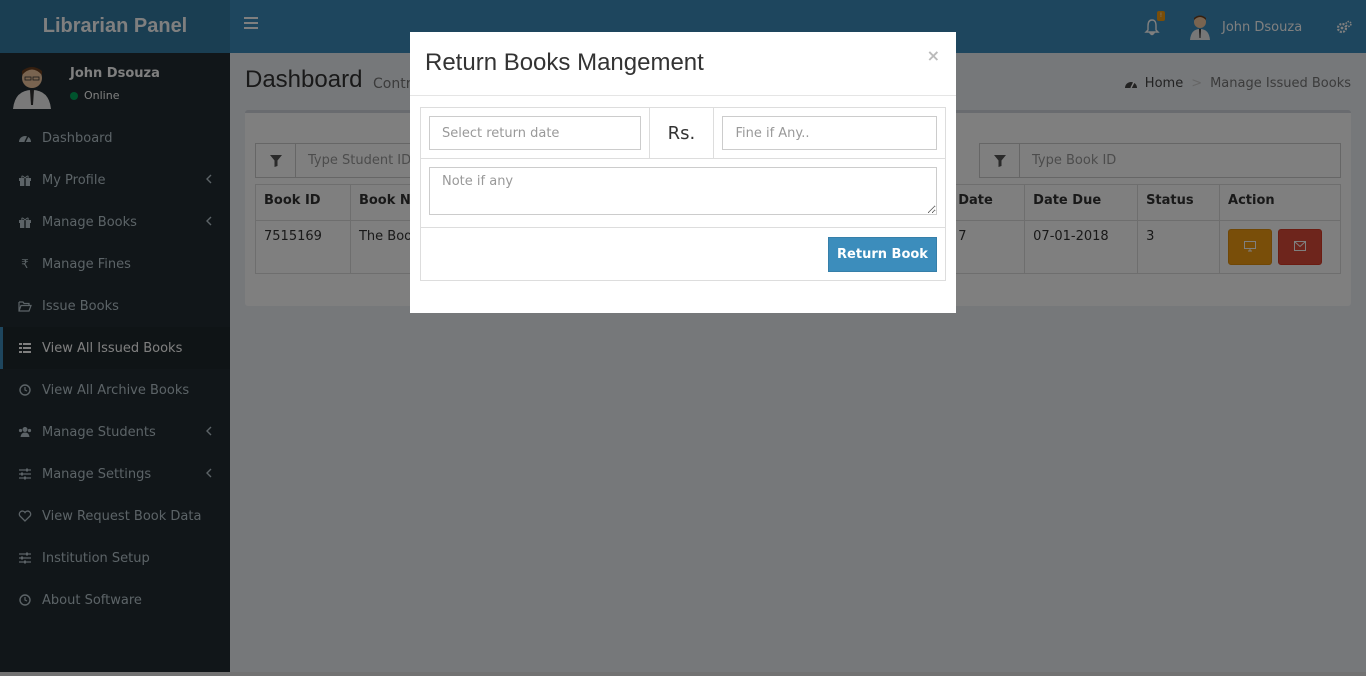  Describe the element at coordinates (933, 55) in the screenshot. I see `close-icon: ×` at that location.